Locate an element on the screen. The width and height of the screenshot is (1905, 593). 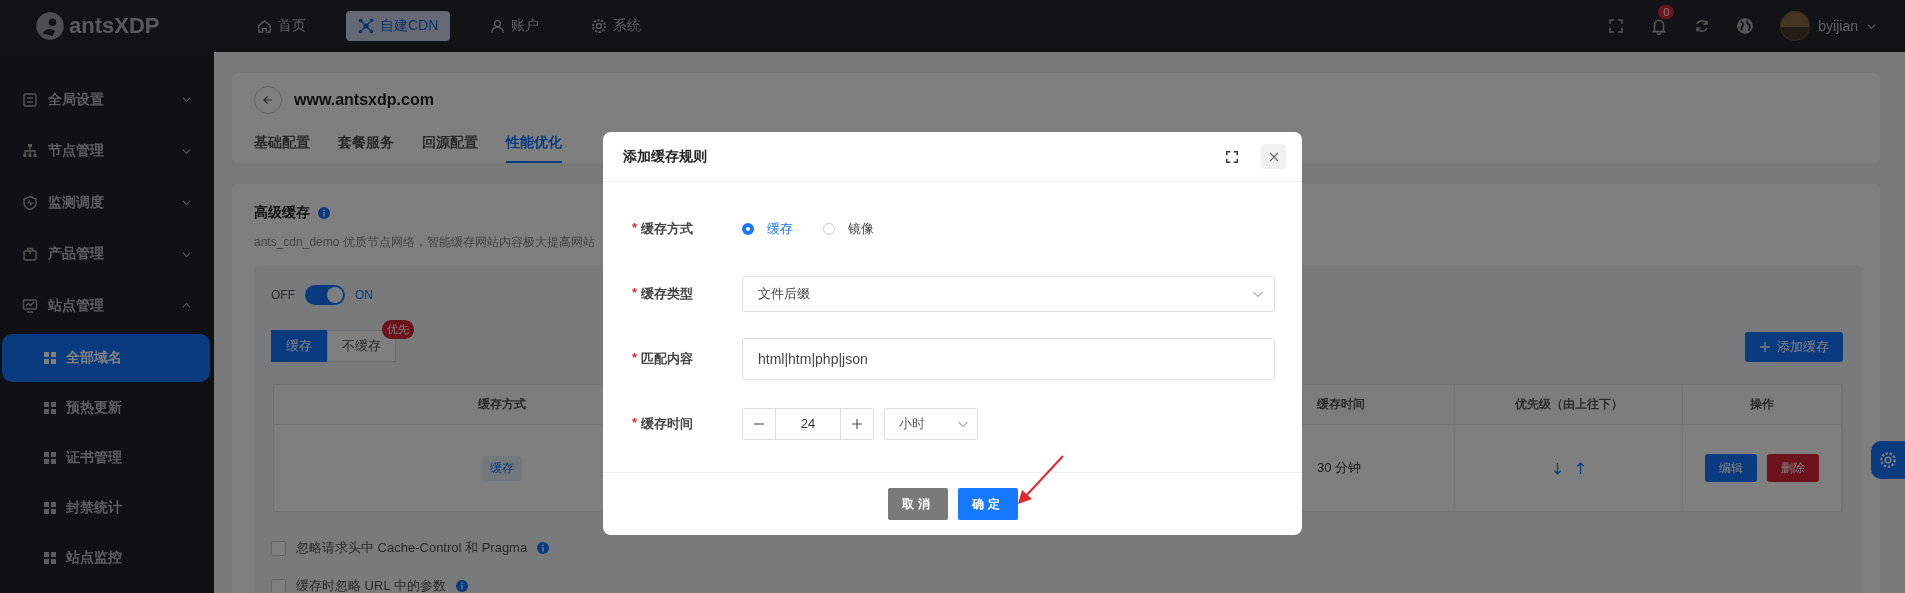
segment-tab: 缓存 is located at coordinates (299, 346).